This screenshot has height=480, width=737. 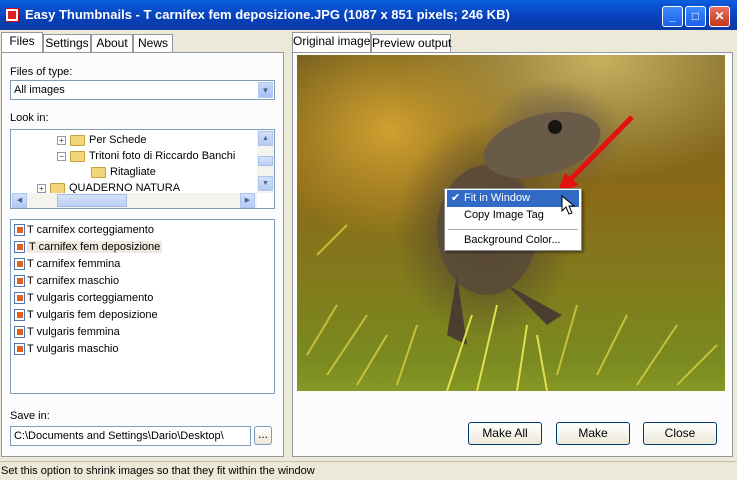 What do you see at coordinates (142, 90) in the screenshot?
I see `files-of-type-select: All images ▼` at bounding box center [142, 90].